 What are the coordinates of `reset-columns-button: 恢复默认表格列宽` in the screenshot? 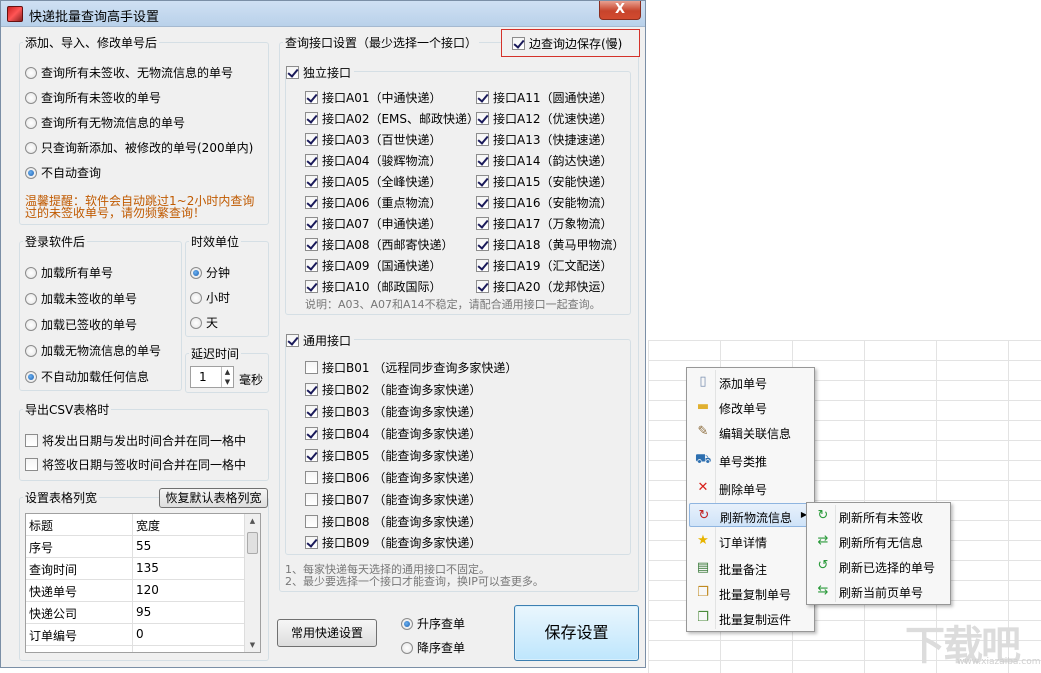 It's located at (213, 498).